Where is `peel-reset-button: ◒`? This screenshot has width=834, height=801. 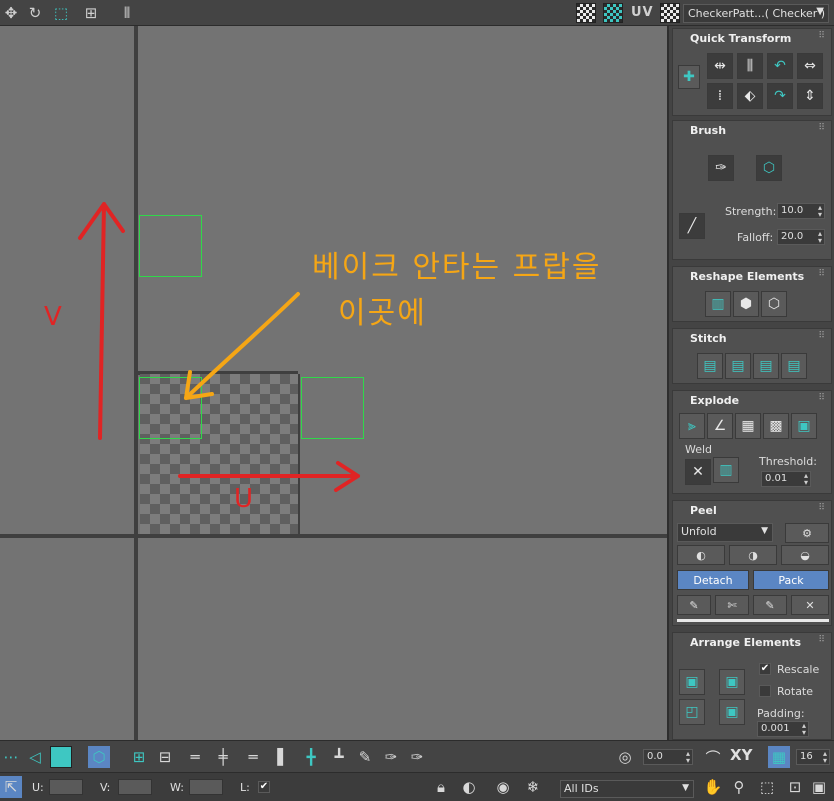
peel-reset-button: ◒ is located at coordinates (805, 555).